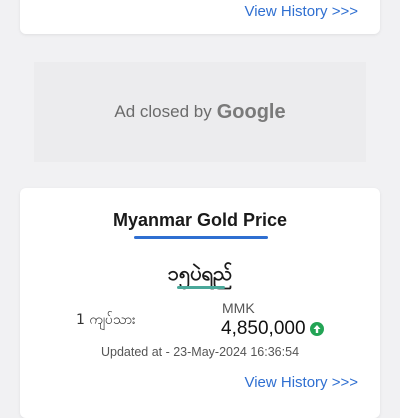 The image size is (400, 418). Describe the element at coordinates (201, 237) in the screenshot. I see `title-underline` at that location.